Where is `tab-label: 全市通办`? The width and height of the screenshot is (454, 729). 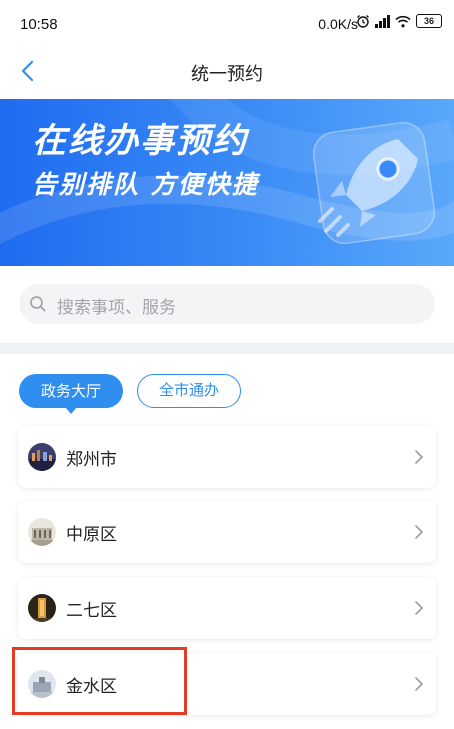
tab-label: 全市通办 is located at coordinates (188, 390).